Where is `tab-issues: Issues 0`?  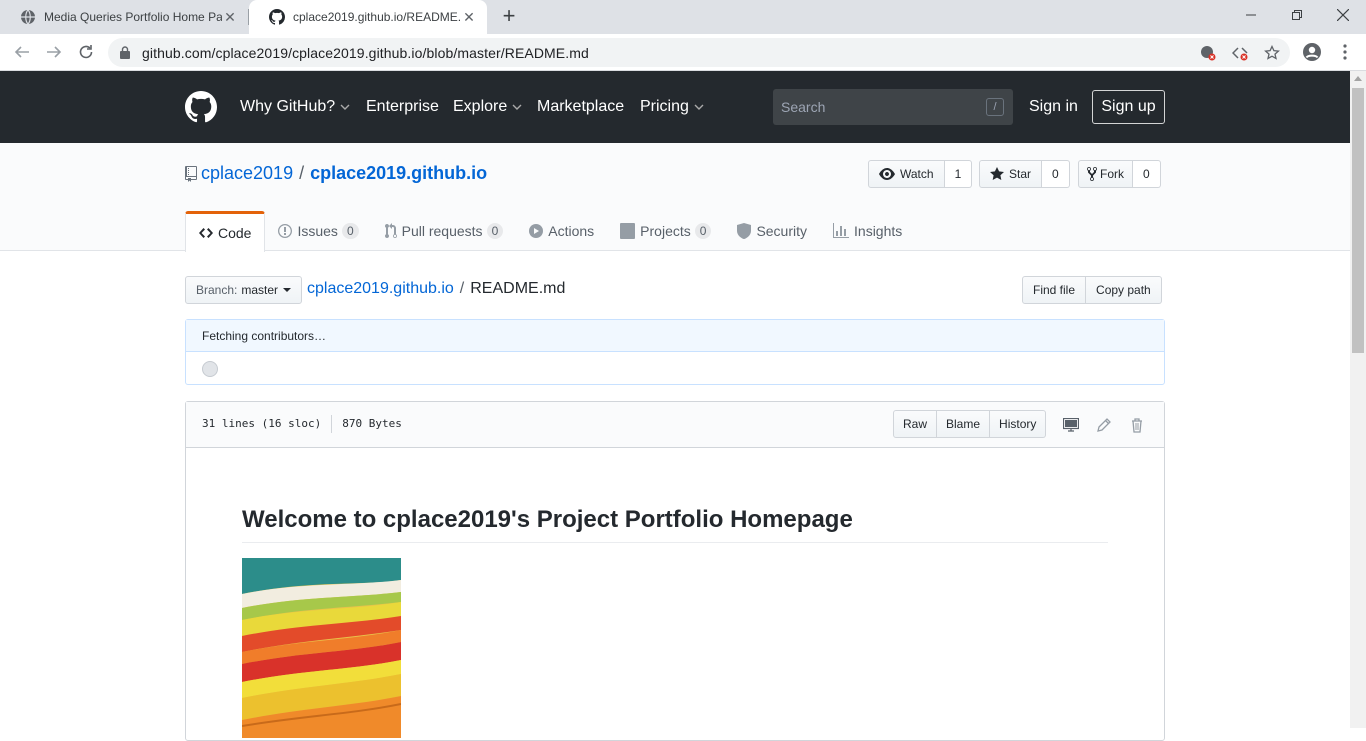 tab-issues: Issues 0 is located at coordinates (318, 231).